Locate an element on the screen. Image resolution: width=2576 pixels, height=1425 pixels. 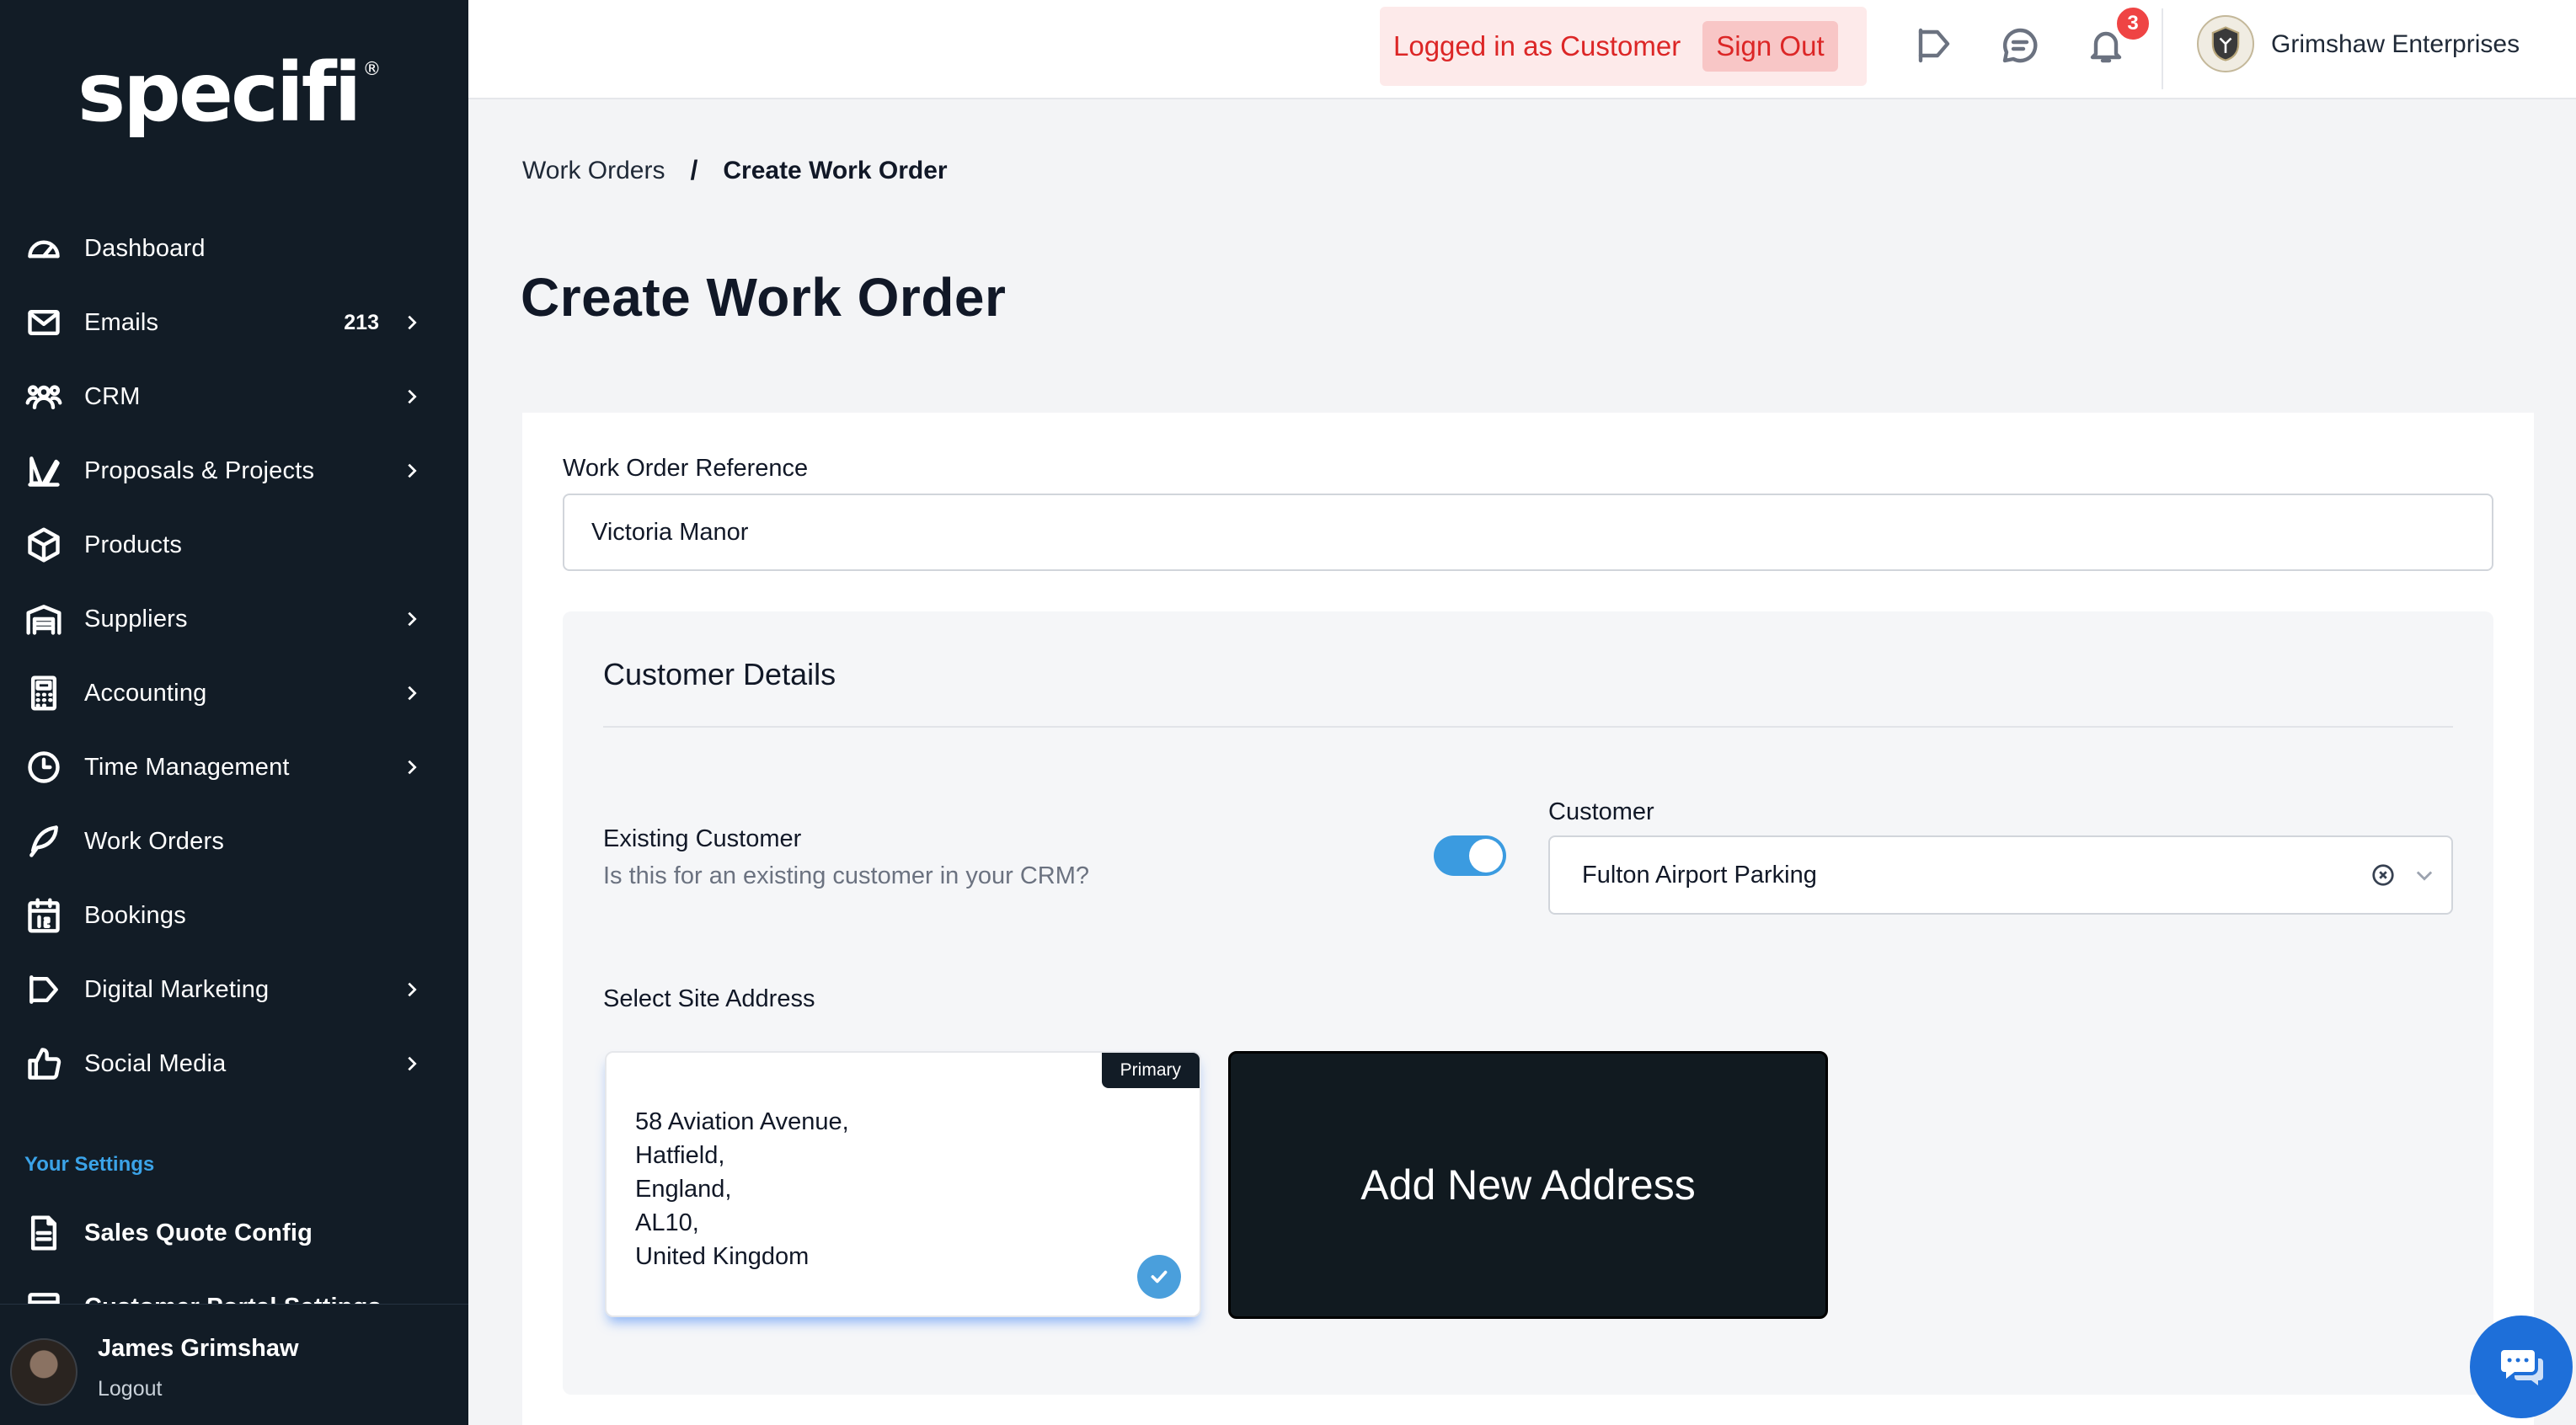
sidebar-item-emails: Emails 213 is located at coordinates (234, 323).